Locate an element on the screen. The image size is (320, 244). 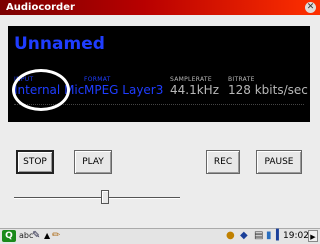
bitrate-label: BITRATE is located at coordinates (241, 79).